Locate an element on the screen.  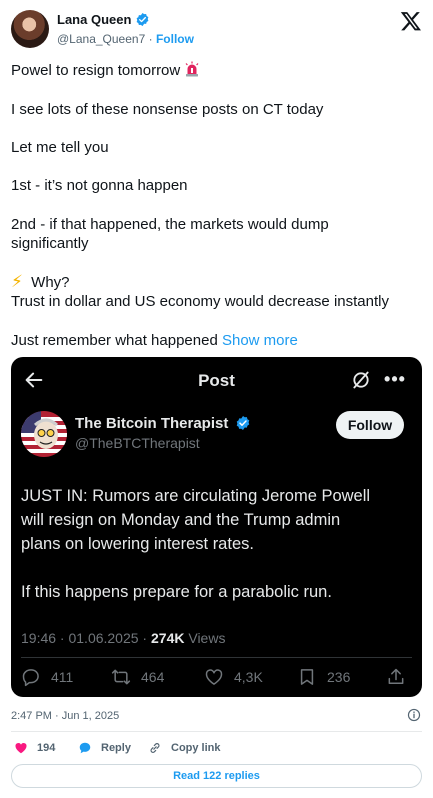
like-count: 4,3K is located at coordinates (248, 677).